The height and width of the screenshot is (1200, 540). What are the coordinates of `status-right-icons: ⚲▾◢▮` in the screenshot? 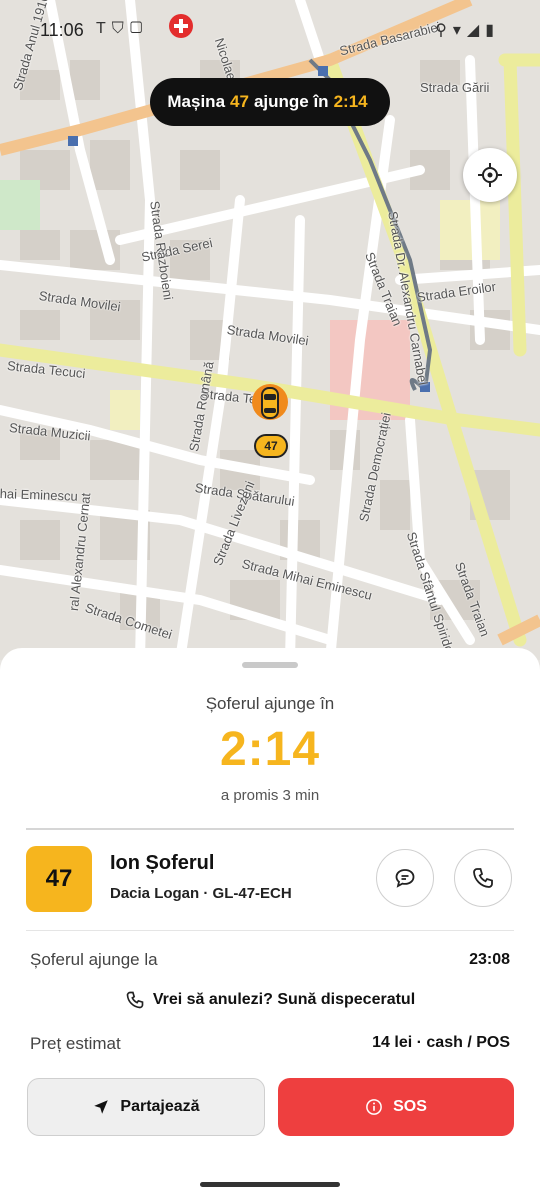 It's located at (467, 30).